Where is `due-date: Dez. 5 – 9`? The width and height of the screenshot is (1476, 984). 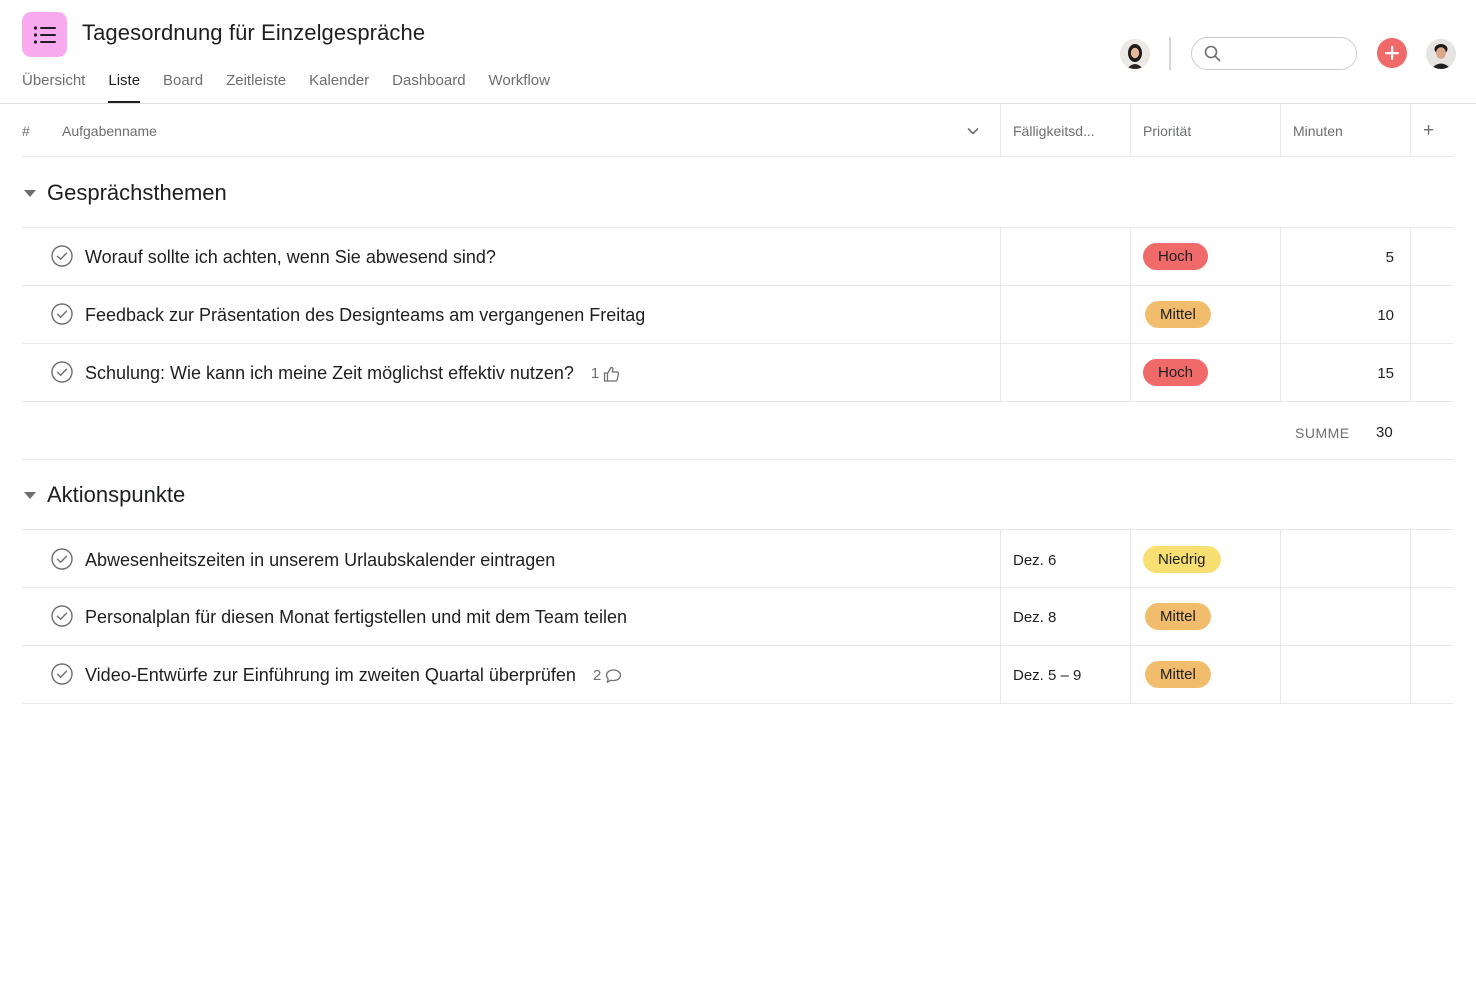
due-date: Dez. 5 – 9 is located at coordinates (1047, 675).